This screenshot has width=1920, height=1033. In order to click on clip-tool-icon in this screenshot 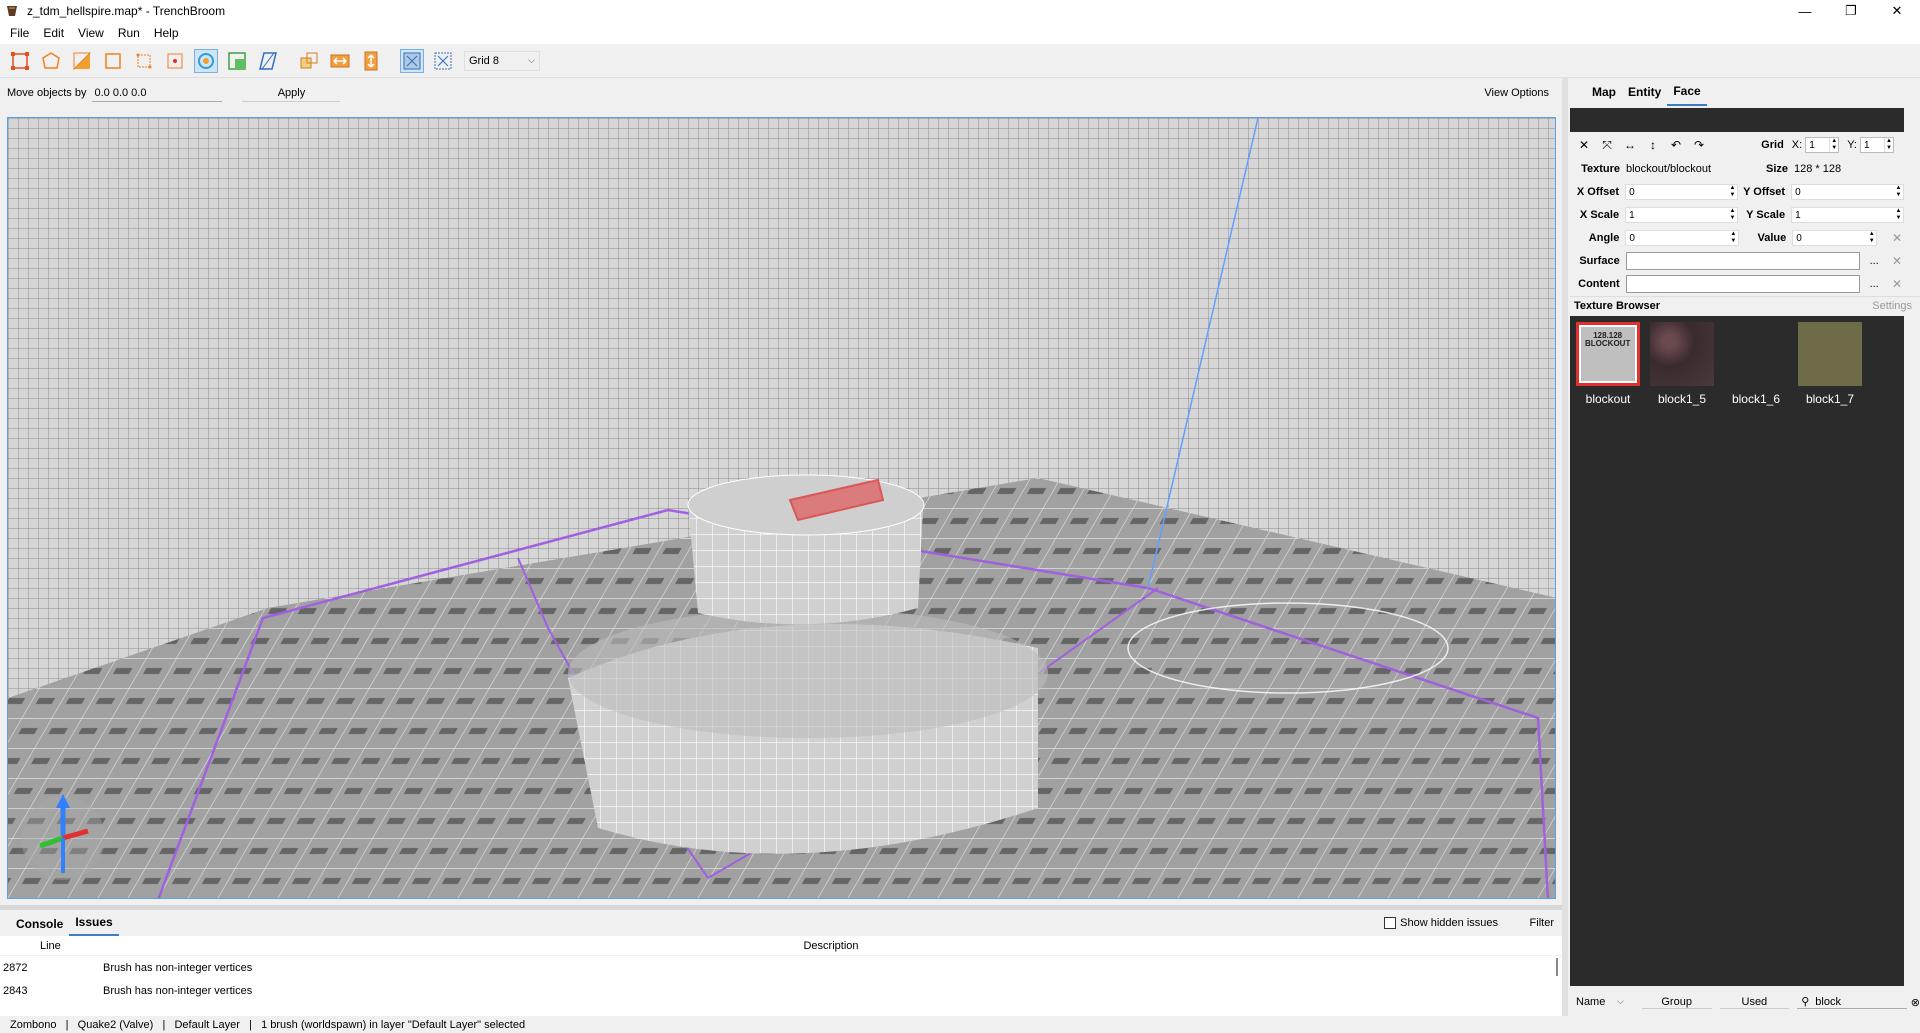, I will do `click(82, 61)`.